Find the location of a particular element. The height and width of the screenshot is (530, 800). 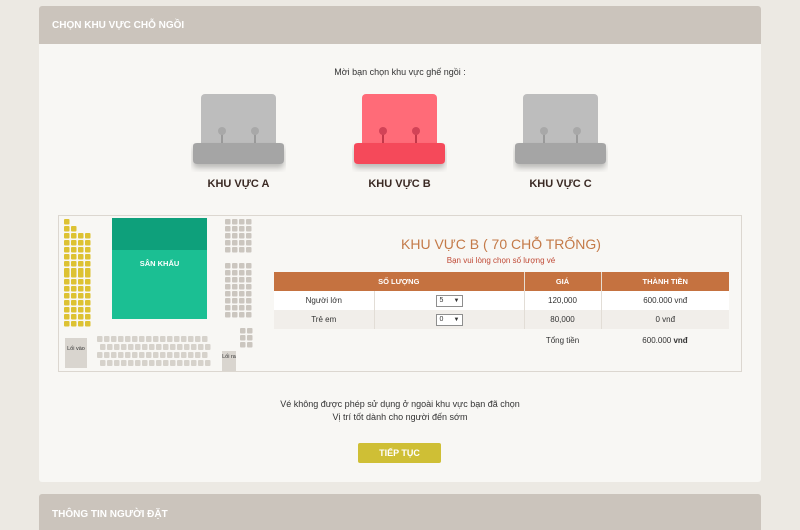

zone-c-button is located at coordinates (560, 132).